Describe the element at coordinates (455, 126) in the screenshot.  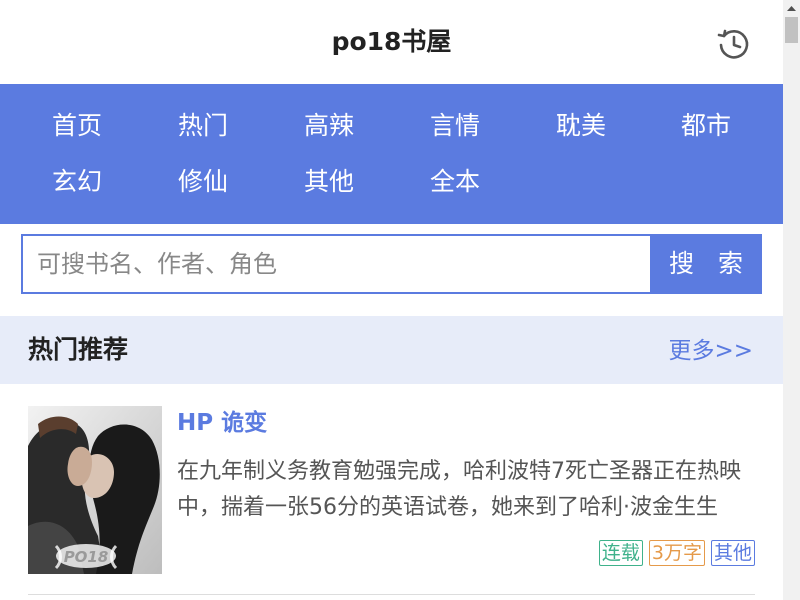
I see `nav-item-romance: 言情` at that location.